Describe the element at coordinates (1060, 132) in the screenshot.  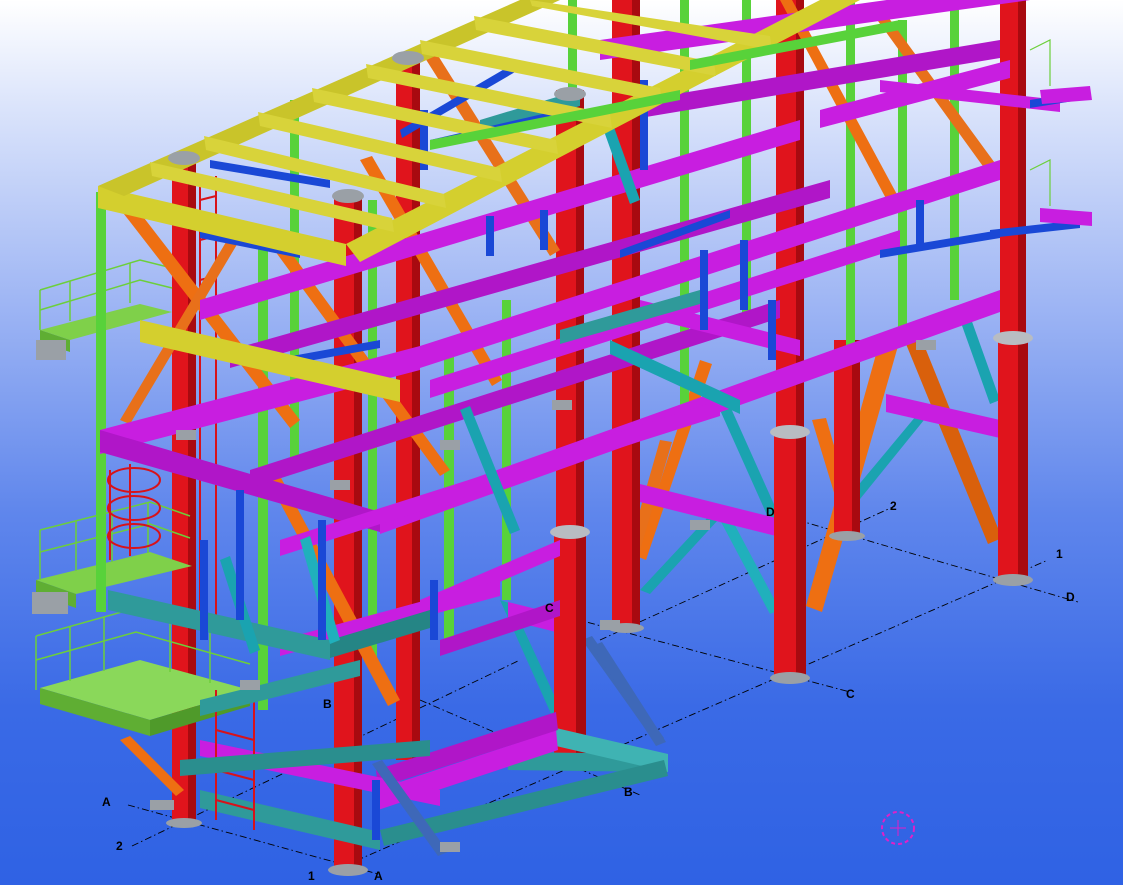
I see `right-cantilevers` at that location.